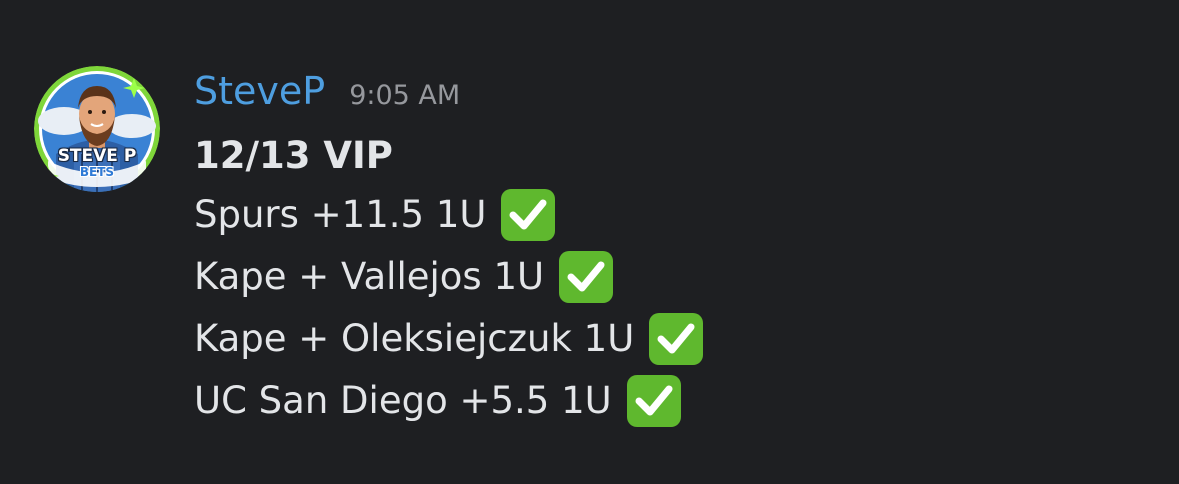 This screenshot has width=1179, height=484. What do you see at coordinates (414, 338) in the screenshot?
I see `message-line-text: Kape + Oleksiejczuk 1U` at bounding box center [414, 338].